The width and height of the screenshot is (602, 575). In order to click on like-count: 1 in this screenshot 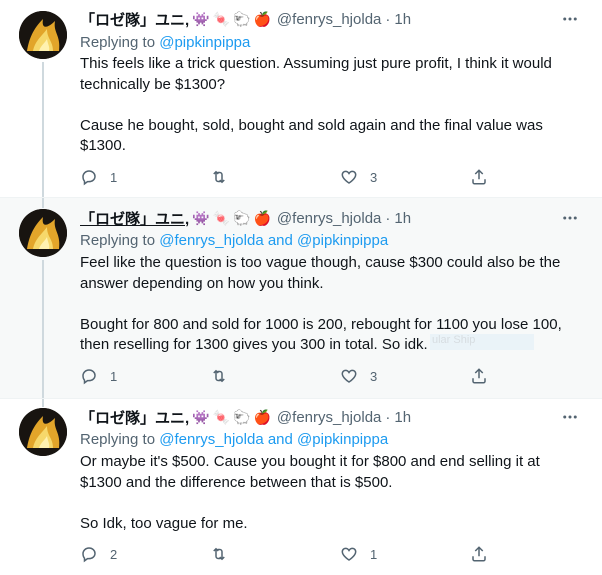, I will do `click(374, 554)`.